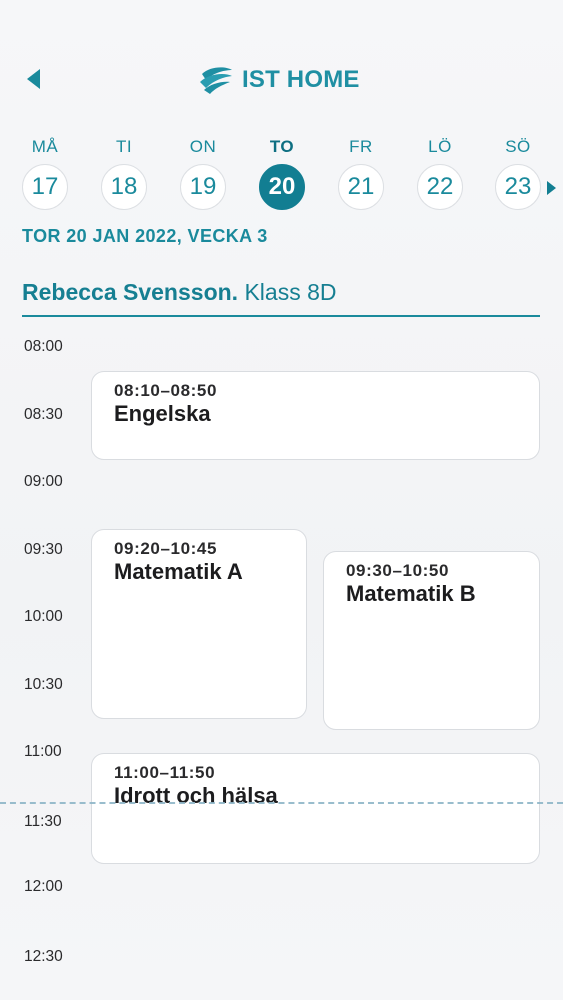 Image resolution: width=563 pixels, height=1000 pixels. What do you see at coordinates (315, 415) in the screenshot?
I see `lesson-card-engelska: 08:10–08:50 Engelska` at bounding box center [315, 415].